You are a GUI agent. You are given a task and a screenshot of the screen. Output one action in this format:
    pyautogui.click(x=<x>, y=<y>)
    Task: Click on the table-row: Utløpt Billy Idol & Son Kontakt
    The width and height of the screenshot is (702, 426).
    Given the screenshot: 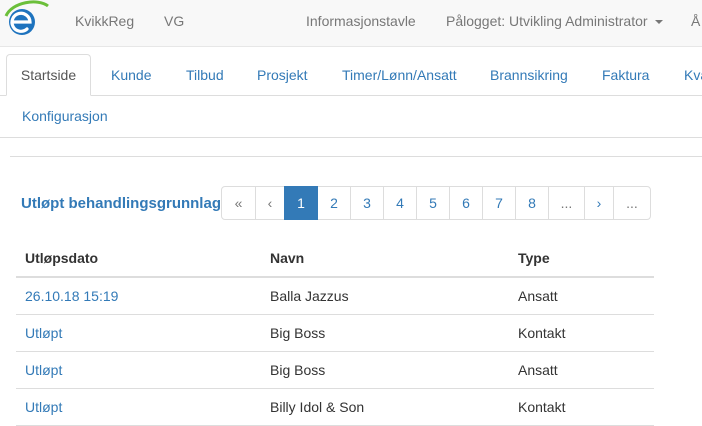 What is the action you would take?
    pyautogui.click(x=335, y=407)
    